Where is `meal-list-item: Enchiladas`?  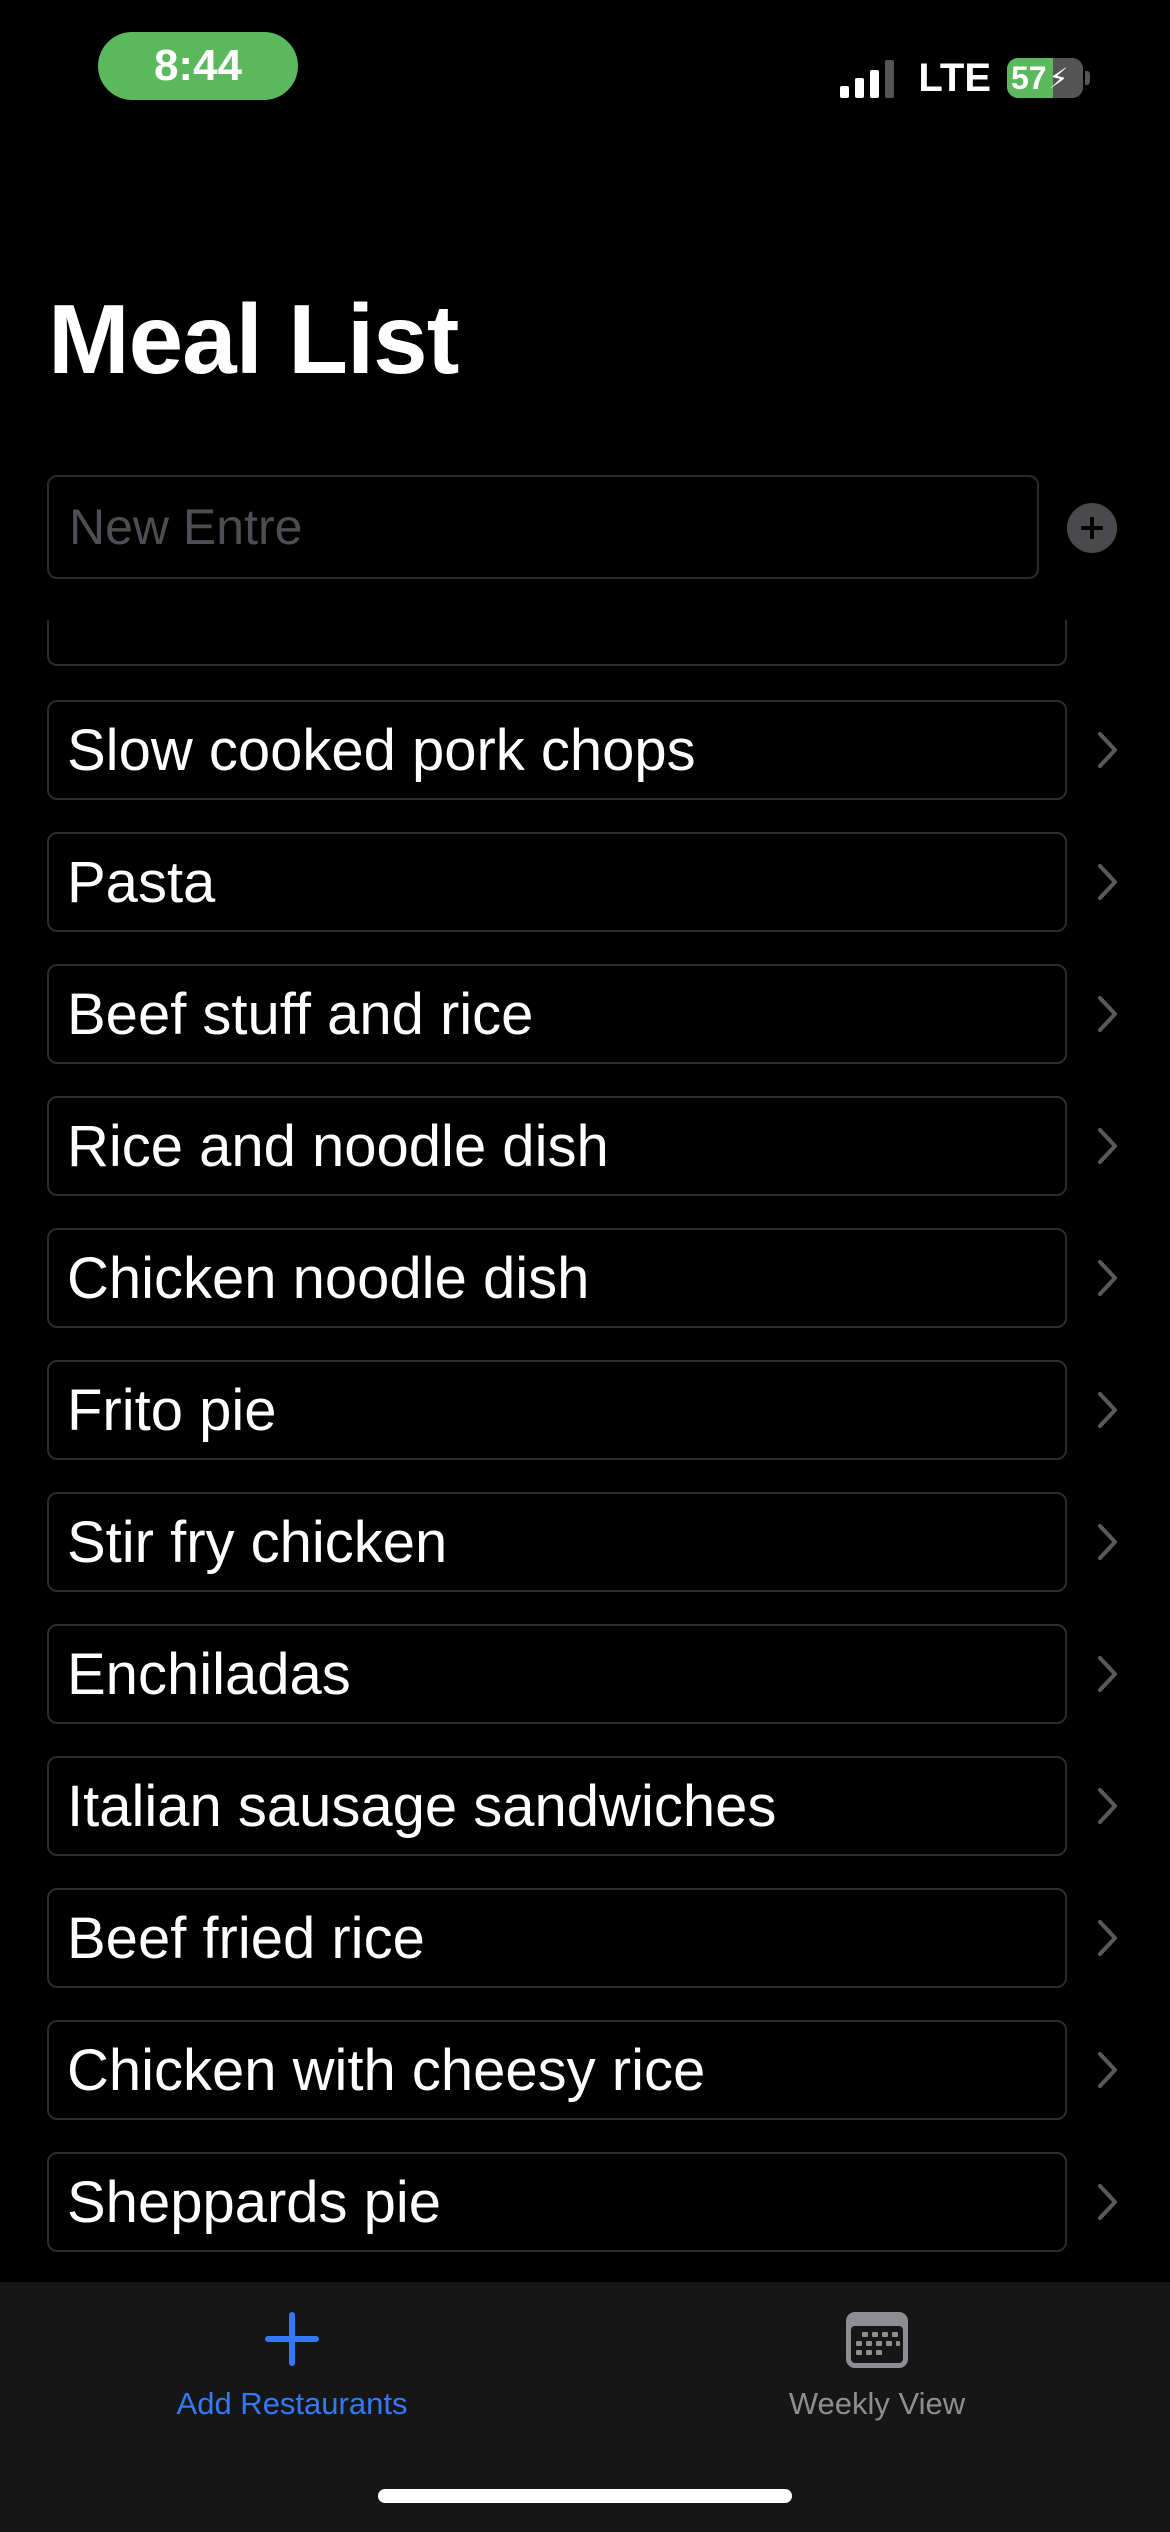 meal-list-item: Enchiladas is located at coordinates (585, 1674).